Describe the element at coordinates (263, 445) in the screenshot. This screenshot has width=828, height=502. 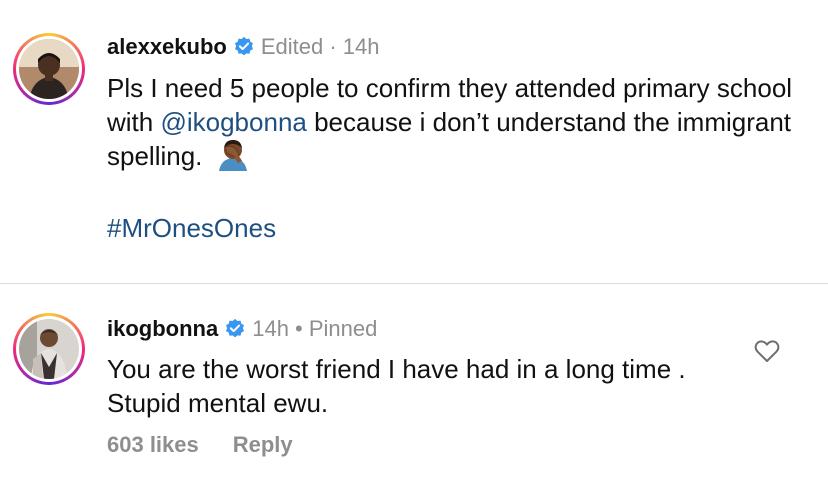
I see `reply-button: Reply` at that location.